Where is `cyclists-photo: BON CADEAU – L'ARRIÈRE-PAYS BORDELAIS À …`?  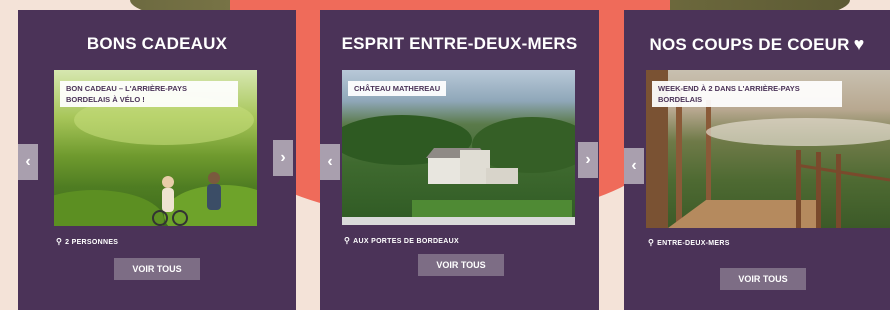
cyclists-photo: BON CADEAU – L'ARRIÈRE-PAYS BORDELAIS À … is located at coordinates (155, 148).